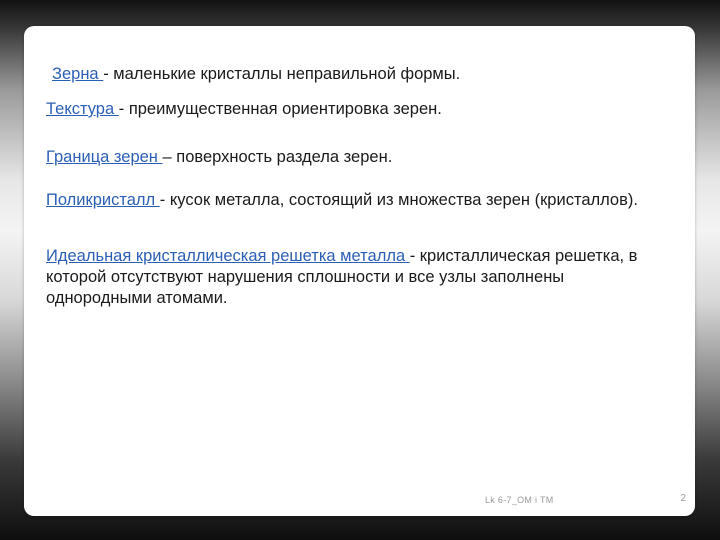 The width and height of the screenshot is (720, 540). What do you see at coordinates (683, 498) in the screenshot?
I see `page-number: 2` at bounding box center [683, 498].